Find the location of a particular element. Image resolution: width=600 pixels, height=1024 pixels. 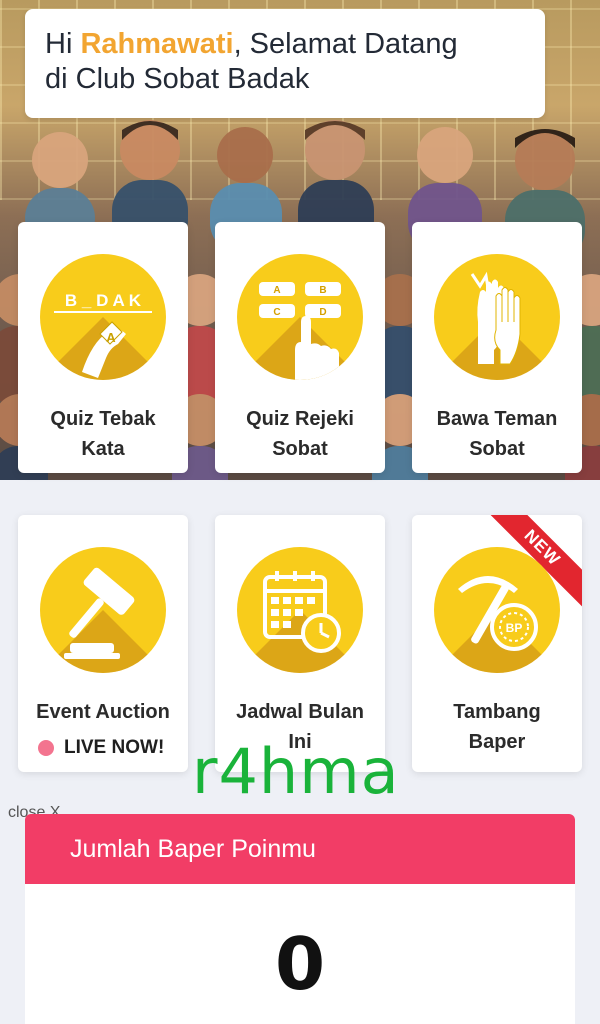

menu-label: Bawa Teman is located at coordinates (497, 419).